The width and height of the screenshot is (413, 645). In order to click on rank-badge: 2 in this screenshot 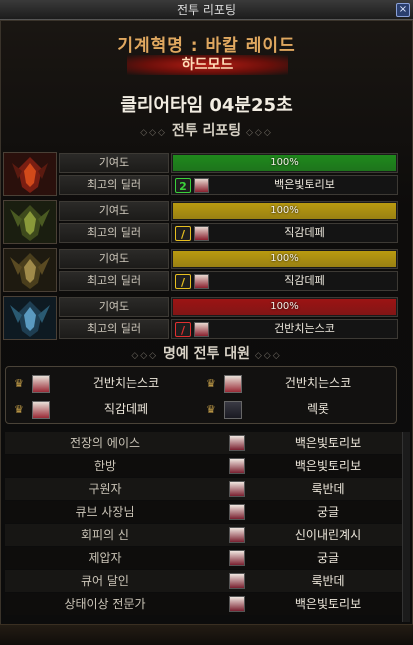, I will do `click(183, 185)`.